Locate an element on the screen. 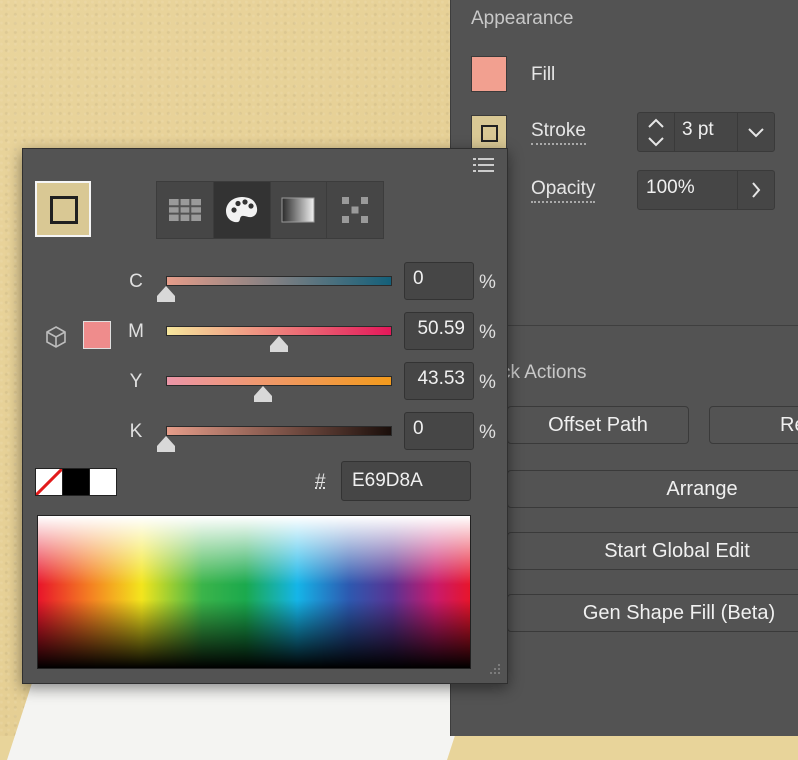 The image size is (798, 760). stepper-arrows-icon is located at coordinates (656, 132).